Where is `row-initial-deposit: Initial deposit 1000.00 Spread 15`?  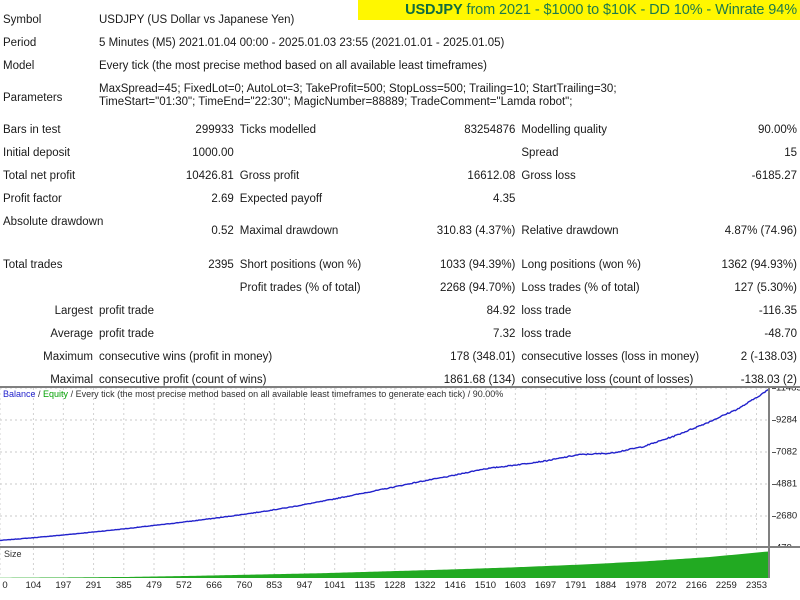
row-initial-deposit: Initial deposit 1000.00 Spread 15 is located at coordinates (400, 158).